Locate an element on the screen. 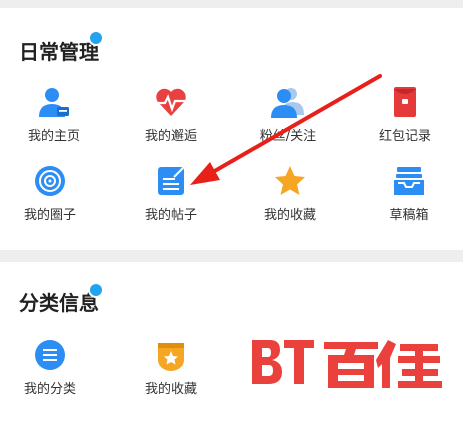  menu-item-my-favorites-category: 我的收藏 is located at coordinates (171, 367).